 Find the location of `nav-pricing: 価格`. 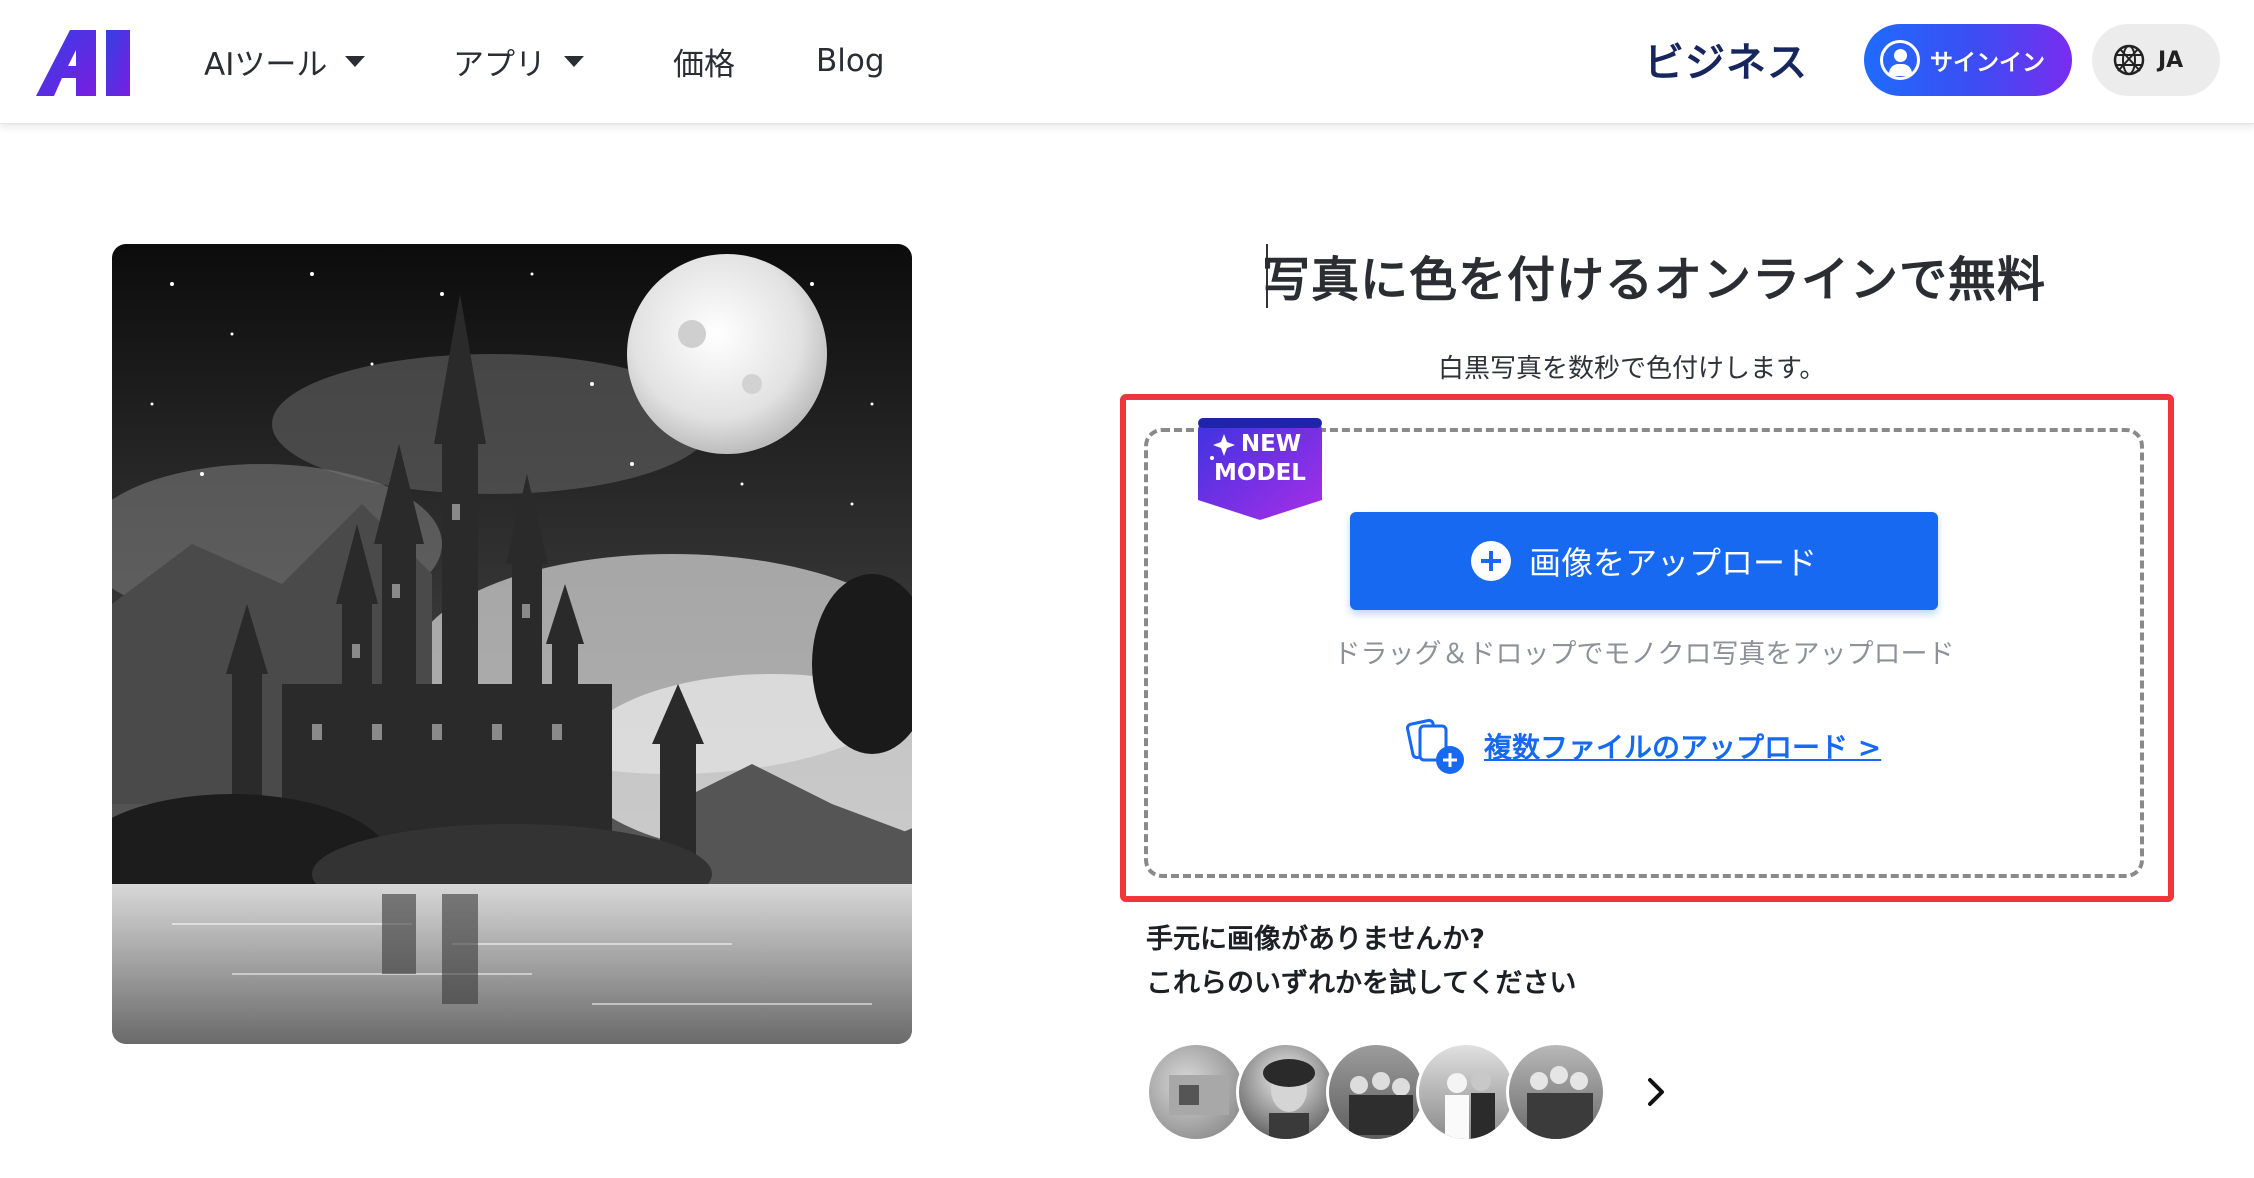

nav-pricing: 価格 is located at coordinates (704, 61).